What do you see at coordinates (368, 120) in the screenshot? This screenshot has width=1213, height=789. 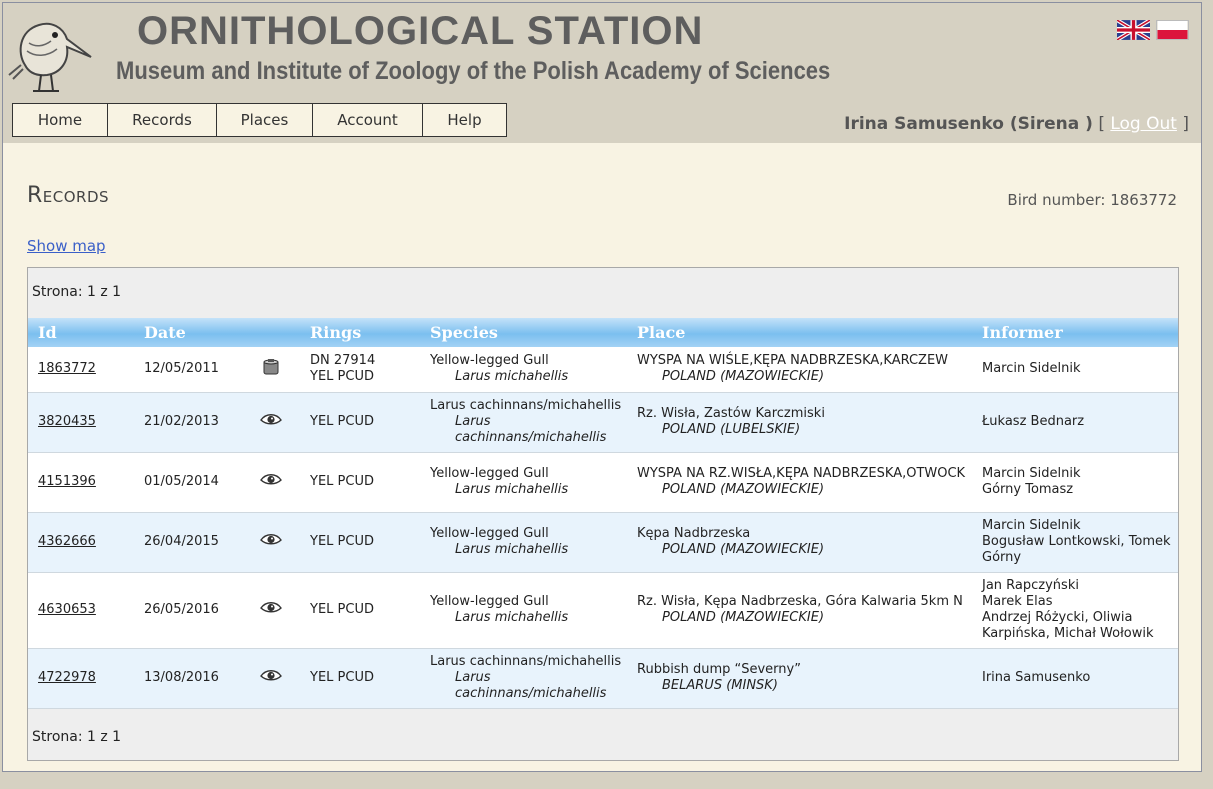 I see `nav-account: Account` at bounding box center [368, 120].